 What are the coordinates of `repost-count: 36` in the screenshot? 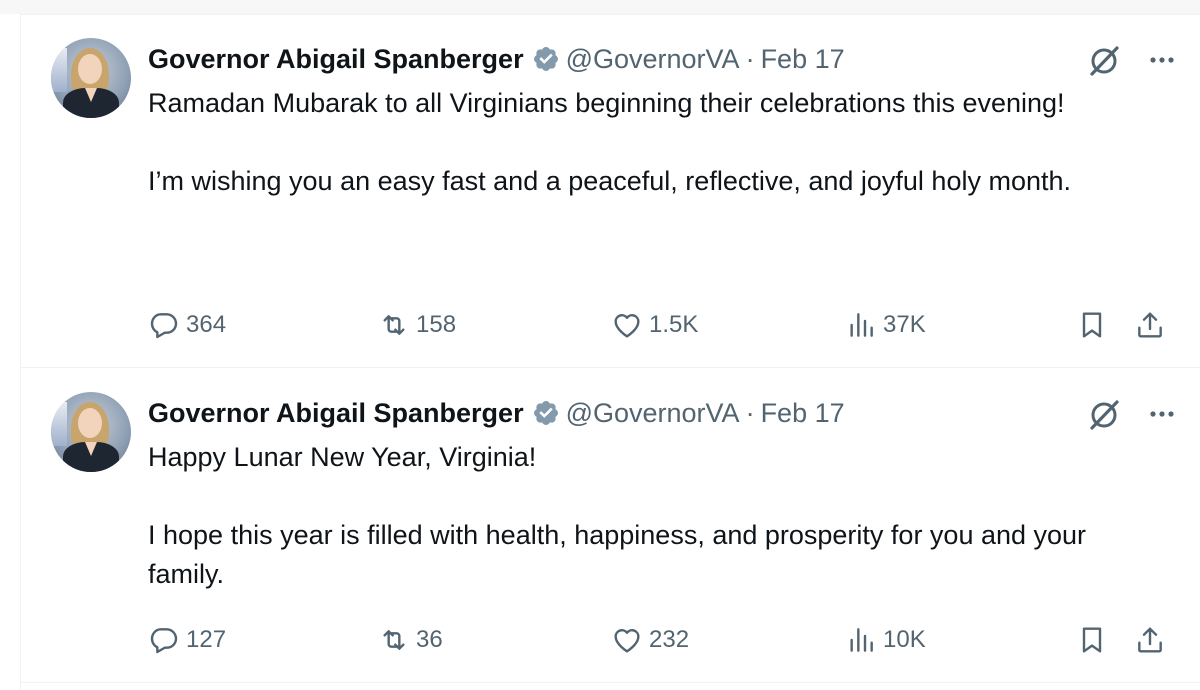 It's located at (429, 639).